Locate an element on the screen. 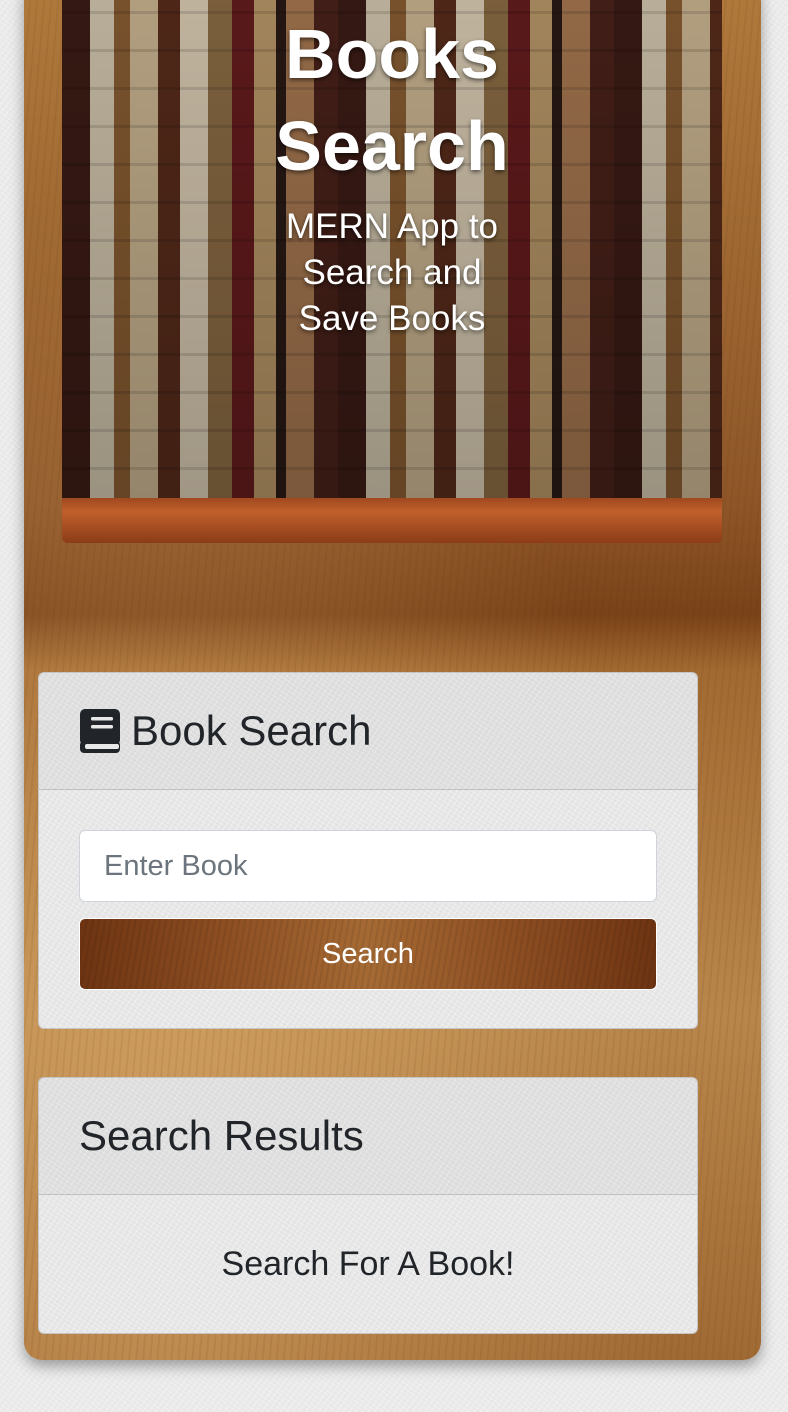  empty-results-message: Search For A Book! is located at coordinates (368, 1264).